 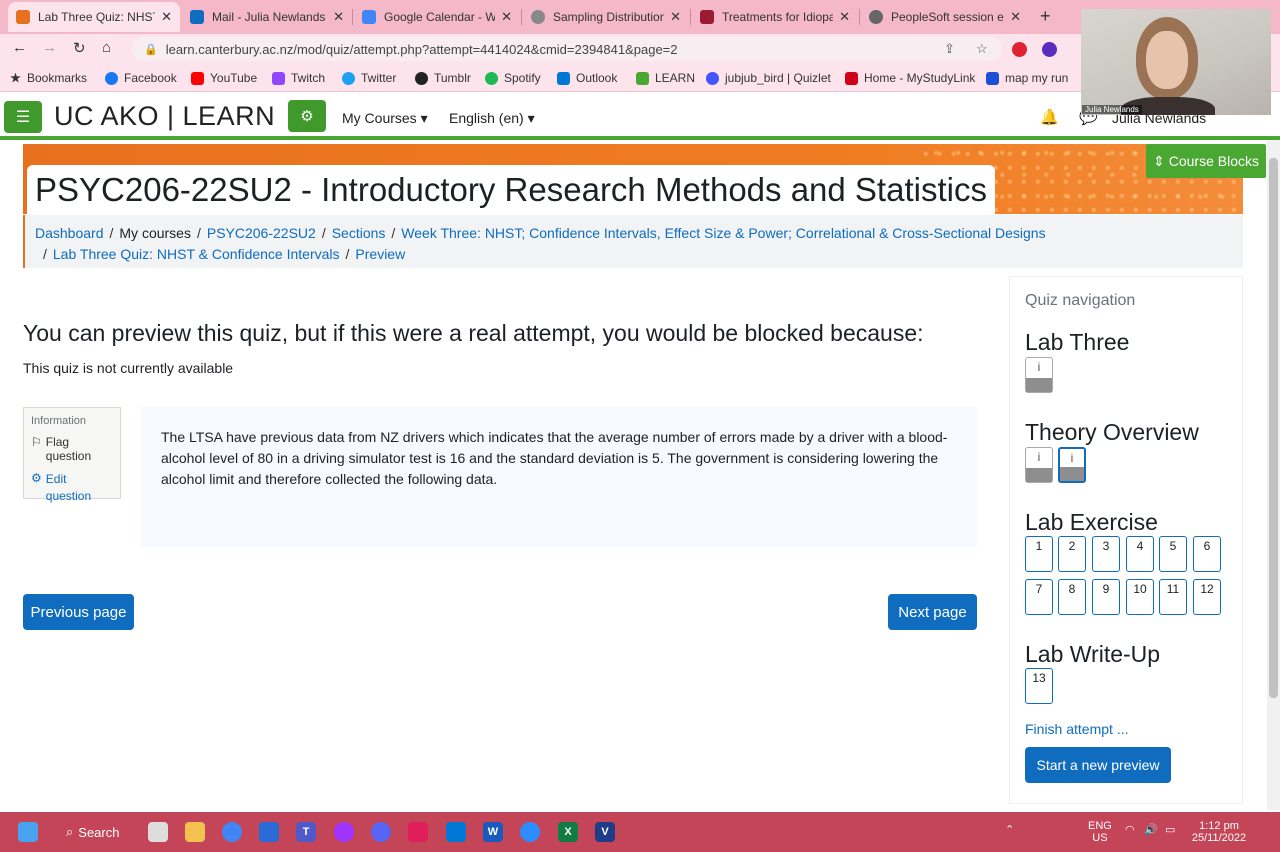 What do you see at coordinates (1098, 765) in the screenshot?
I see `start-new-preview-button: Start a new preview` at bounding box center [1098, 765].